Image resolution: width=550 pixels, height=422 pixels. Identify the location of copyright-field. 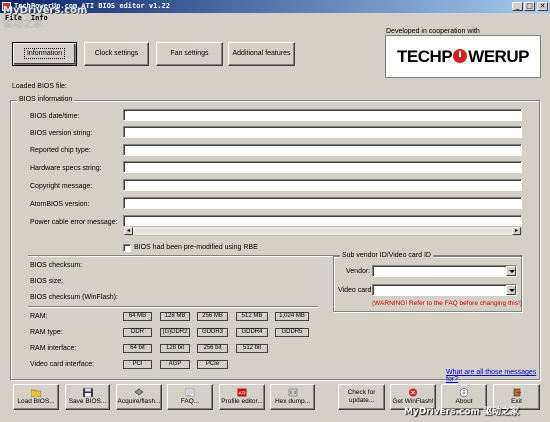
(322, 185).